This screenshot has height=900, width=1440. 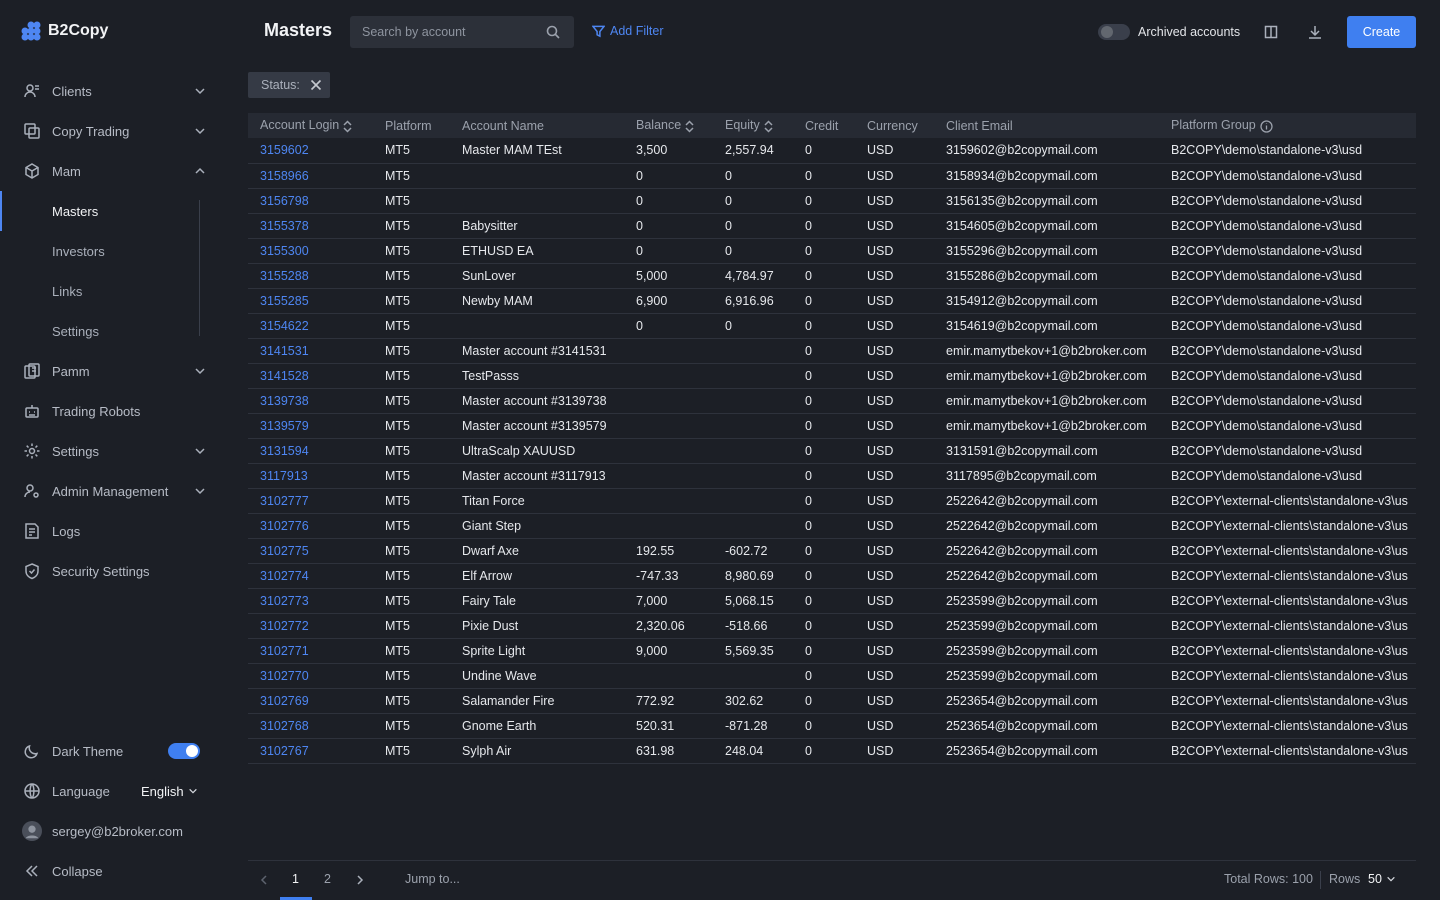 I want to click on sidebar-subitem-settings: Settings, so click(x=100, y=331).